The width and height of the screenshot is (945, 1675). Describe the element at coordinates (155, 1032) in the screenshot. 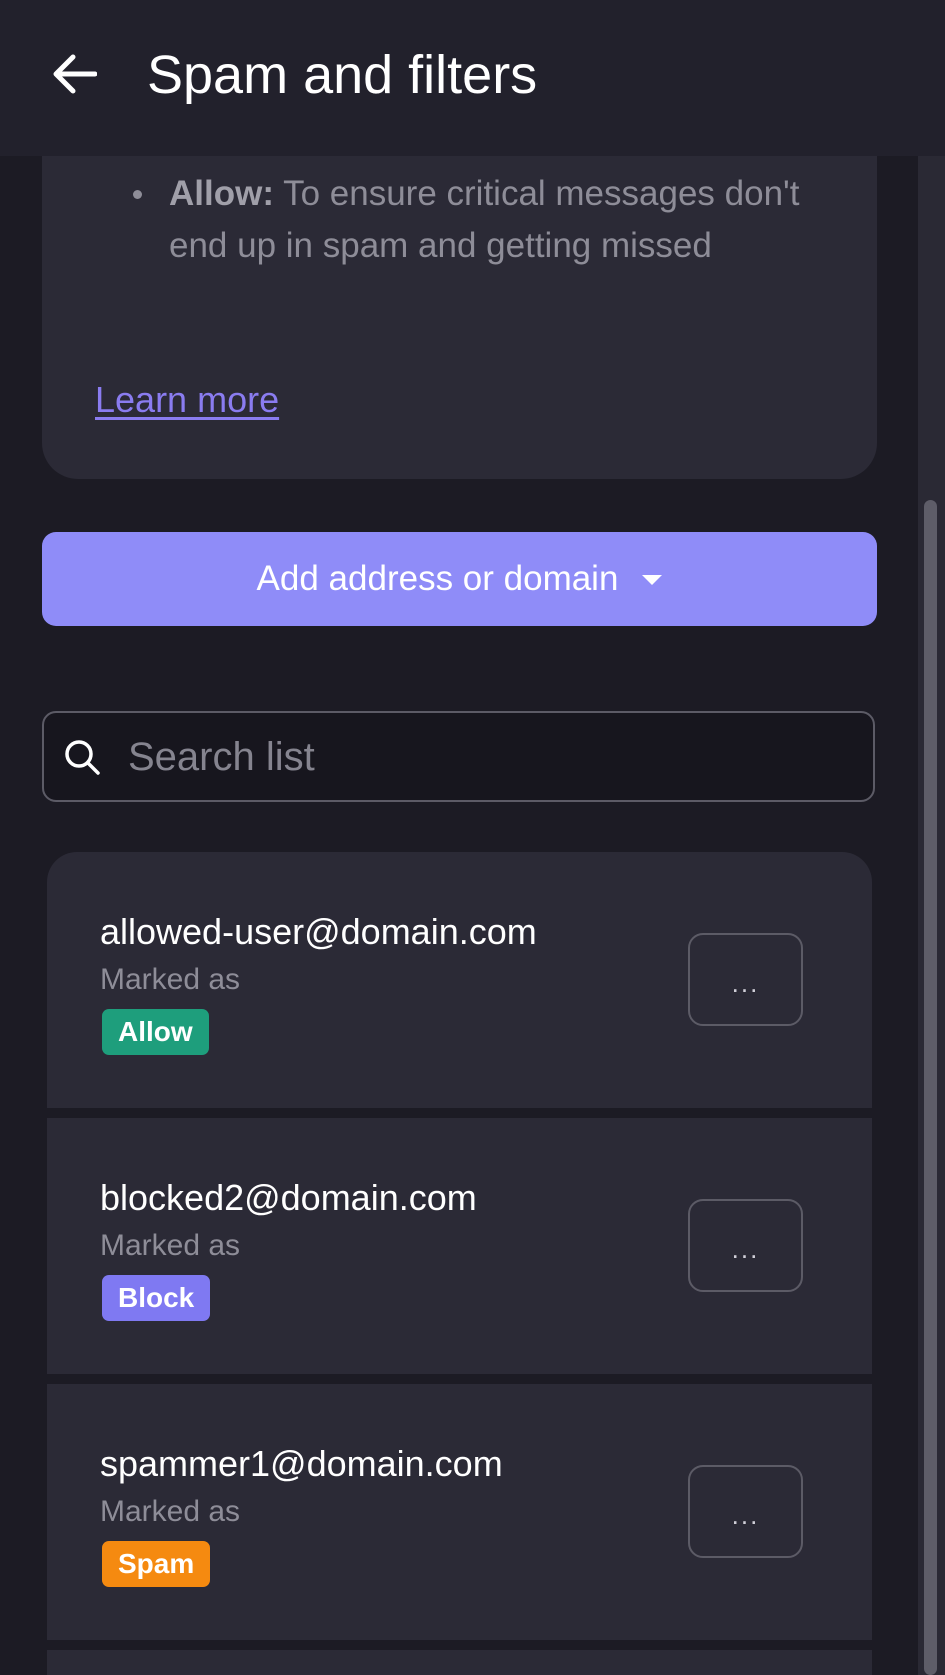

I see `status-badge-allow: Allow` at that location.